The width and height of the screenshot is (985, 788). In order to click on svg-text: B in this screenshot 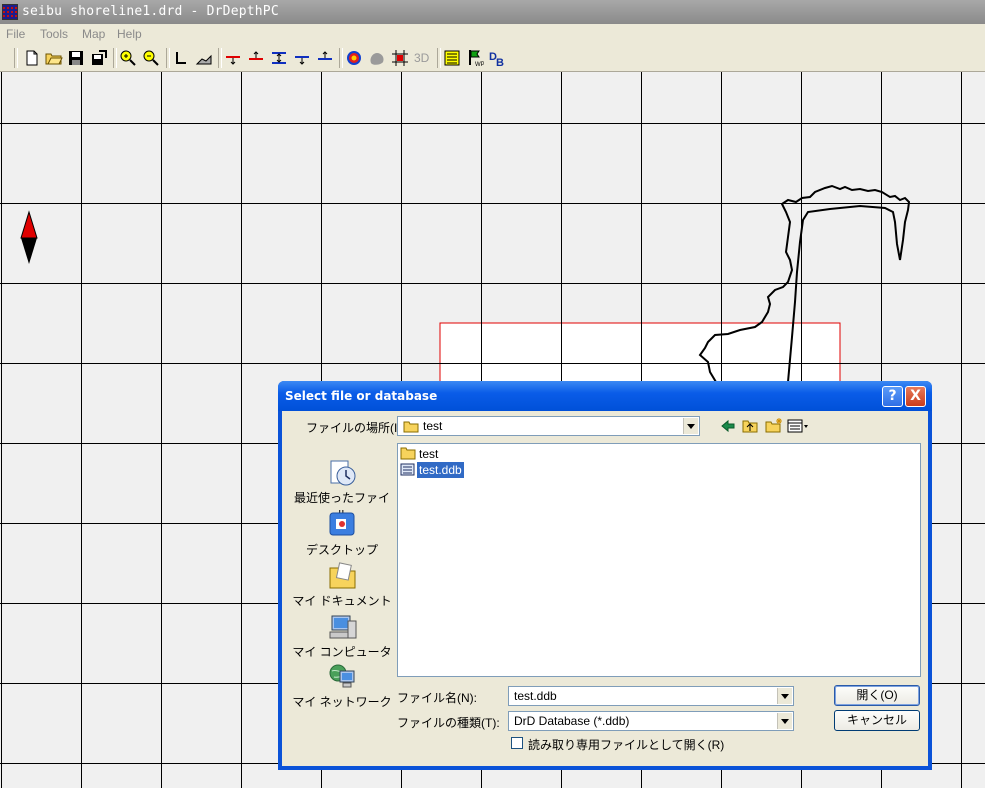, I will do `click(500, 62)`.